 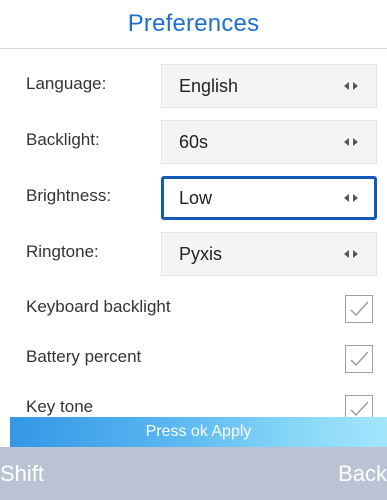 I want to click on battery-percent-label: Battery percent, so click(x=84, y=356).